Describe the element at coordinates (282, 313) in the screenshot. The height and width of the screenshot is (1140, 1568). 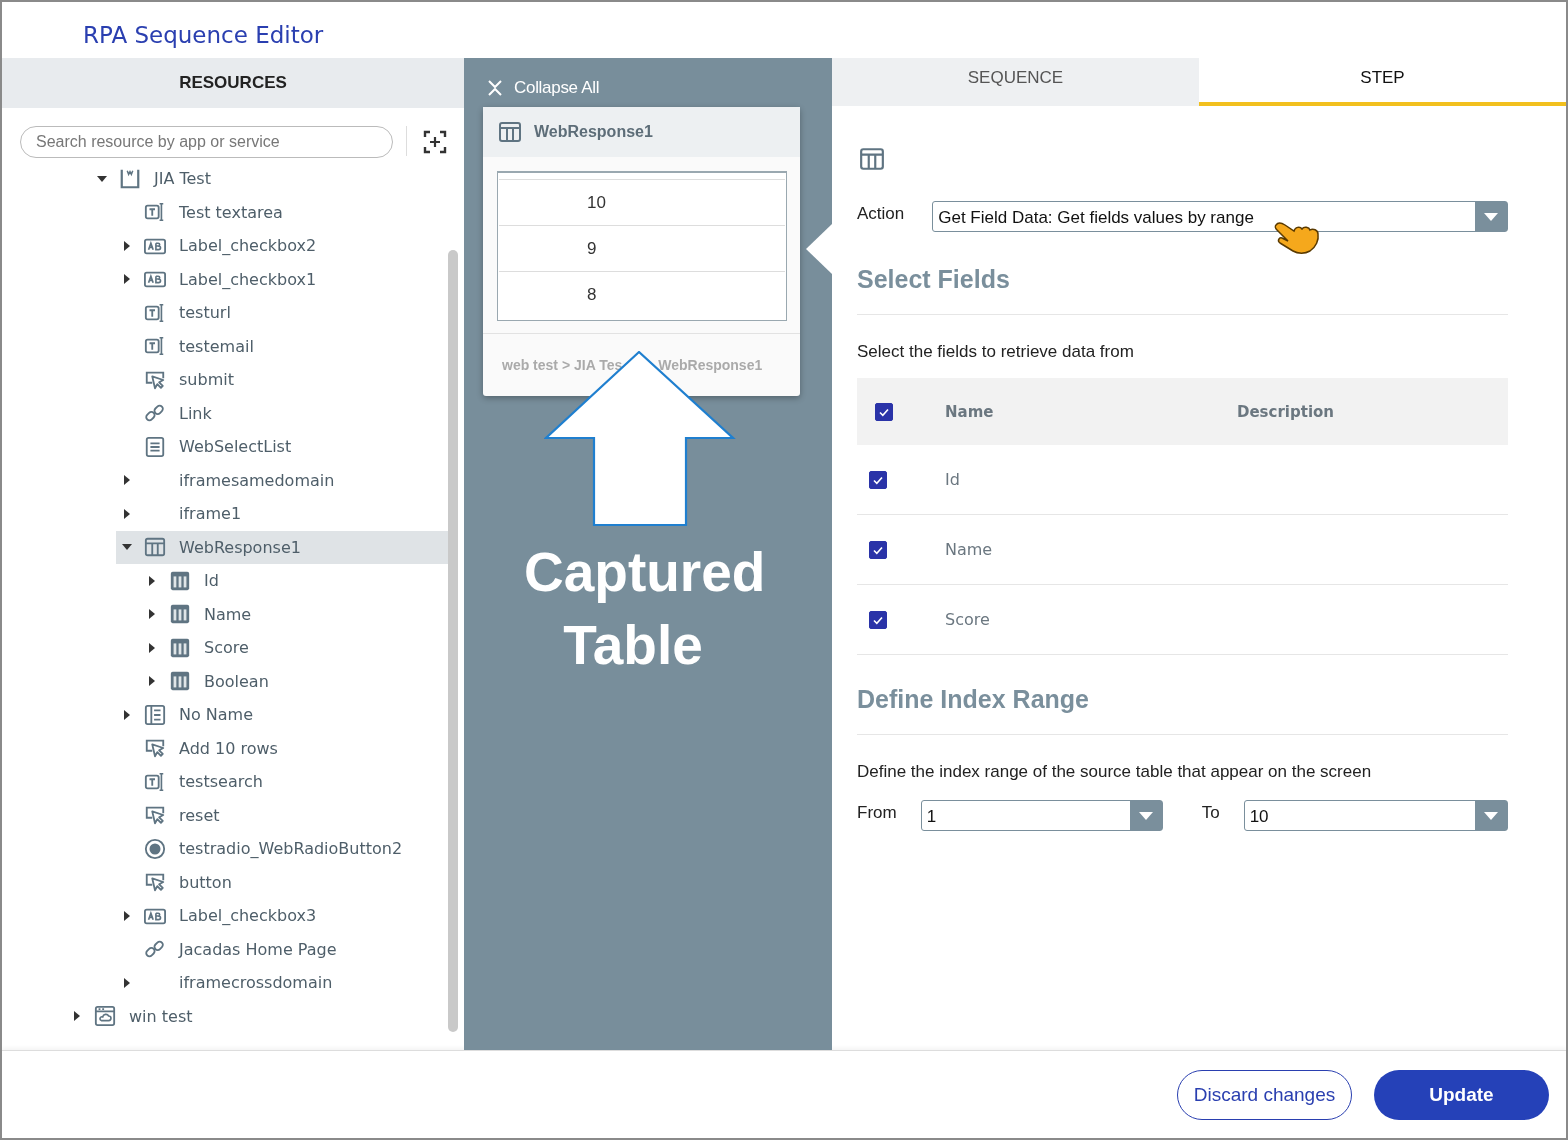
I see `tree-item: testurl` at that location.